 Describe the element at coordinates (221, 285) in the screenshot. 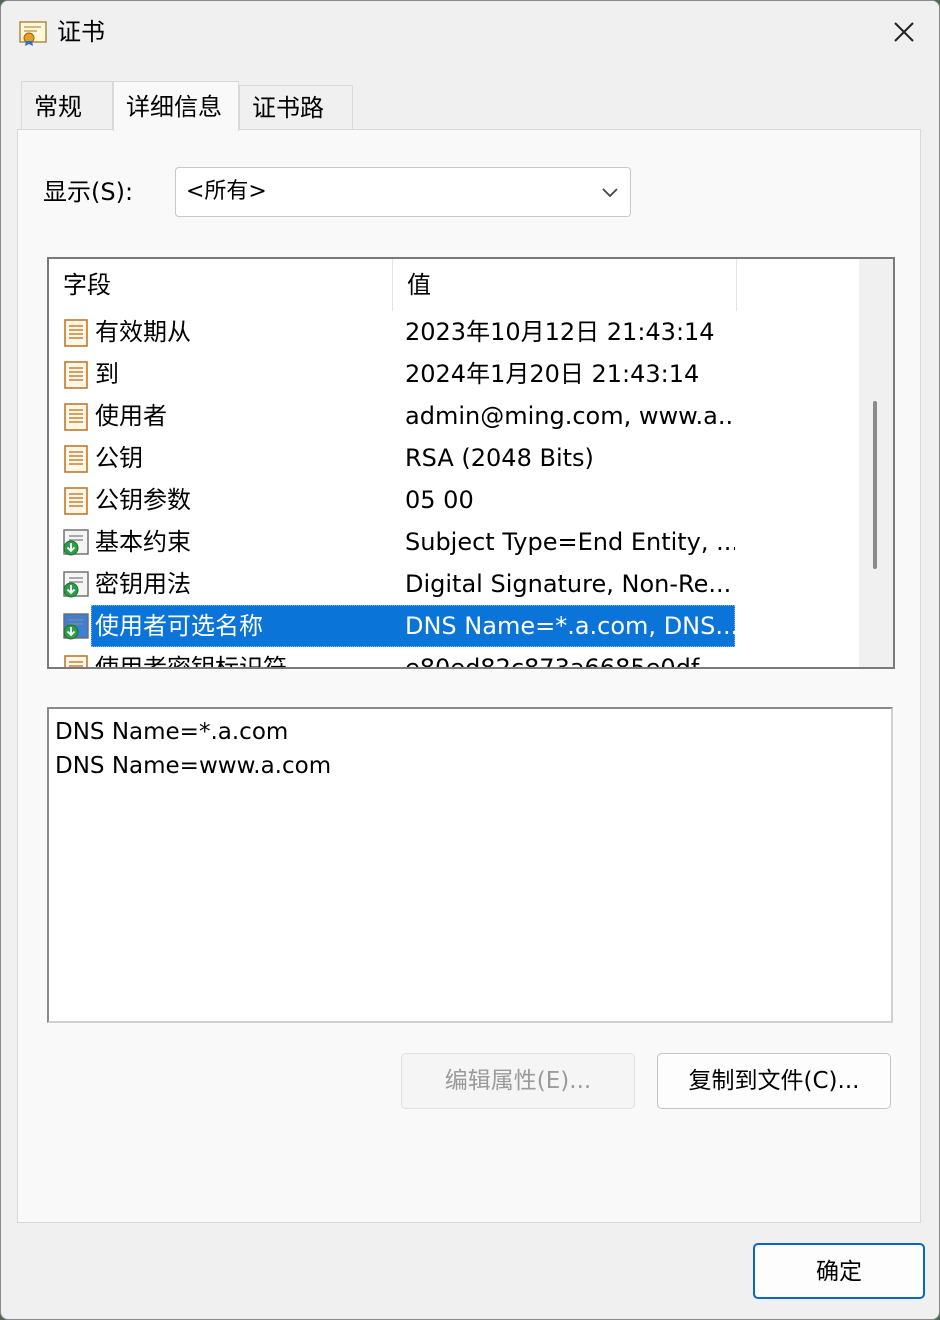

I see `column-header-field: 字段` at that location.